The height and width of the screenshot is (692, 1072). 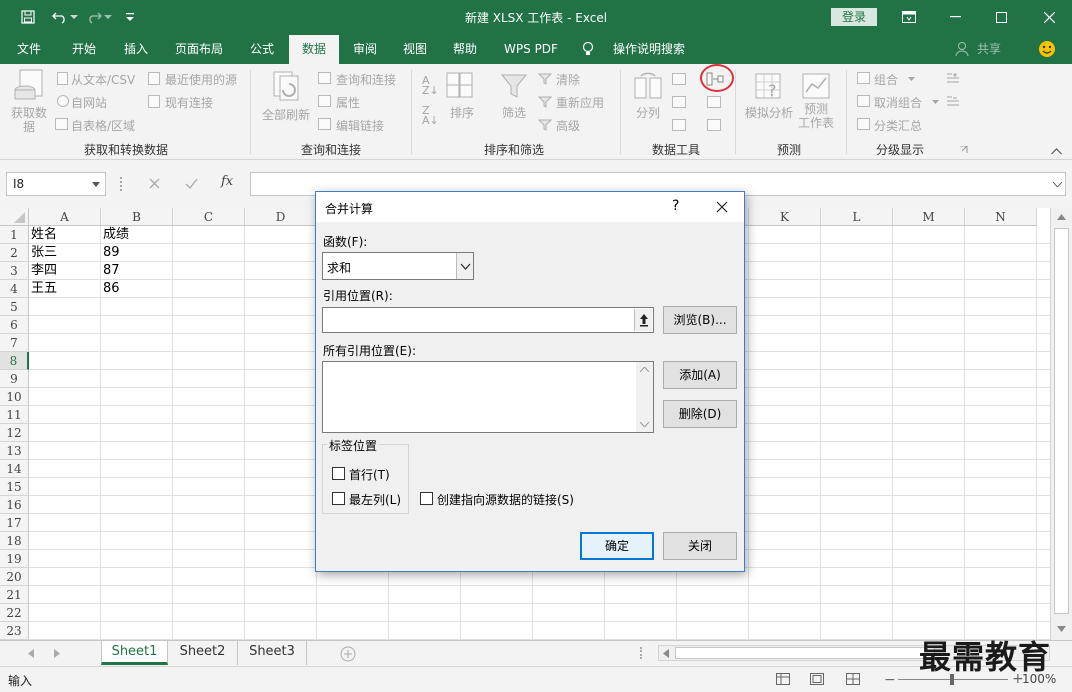 I want to click on row-header-14: 14, so click(x=14, y=469).